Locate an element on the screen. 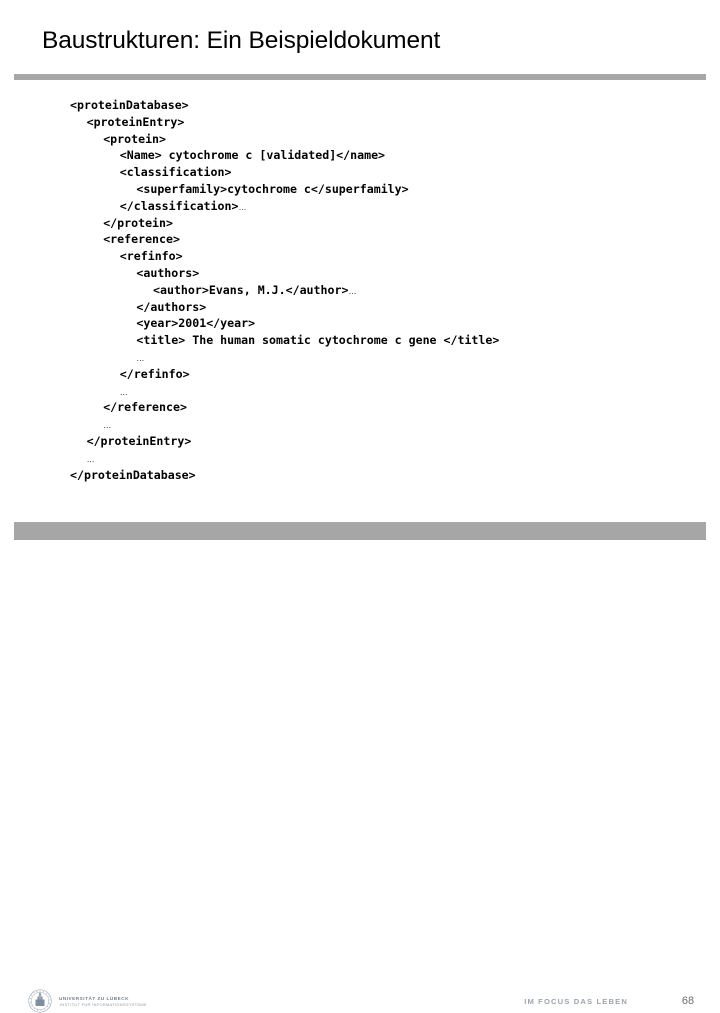  code-line: <superfamily>cytochrome c</superfamily> is located at coordinates (380, 189).